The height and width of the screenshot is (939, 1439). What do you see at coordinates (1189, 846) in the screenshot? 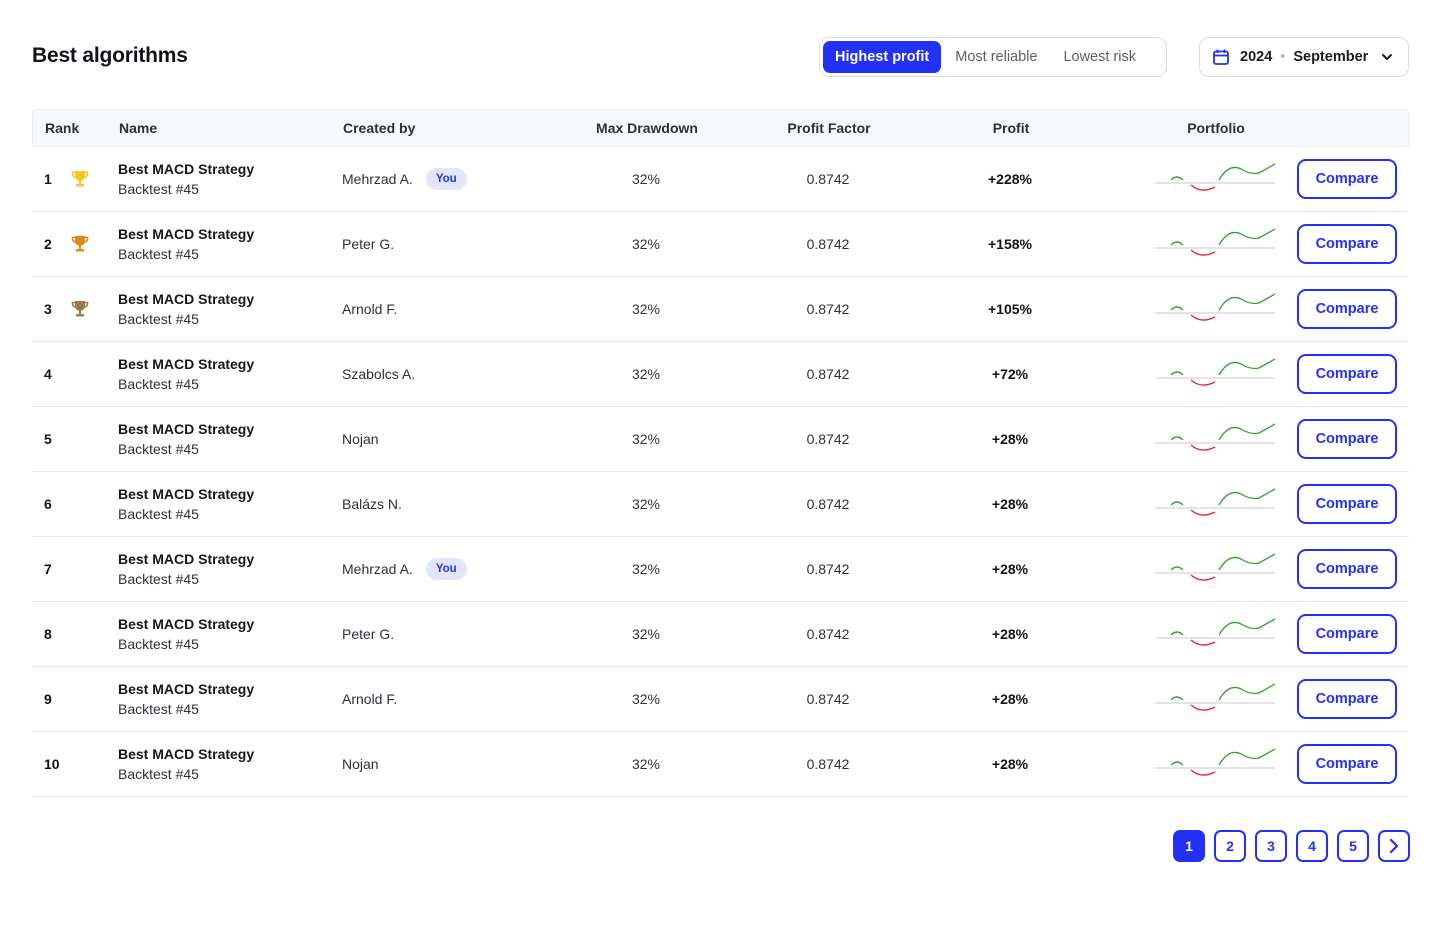
I see `page-button-1: 1` at bounding box center [1189, 846].